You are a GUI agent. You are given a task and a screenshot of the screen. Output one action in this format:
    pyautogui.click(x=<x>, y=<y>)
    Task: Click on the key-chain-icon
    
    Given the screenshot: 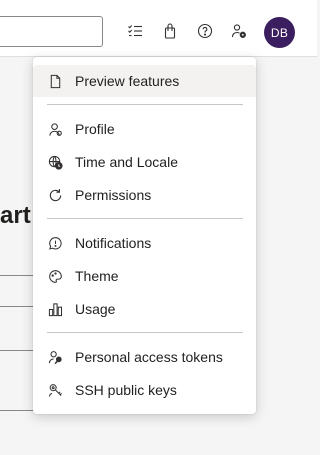 What is the action you would take?
    pyautogui.click(x=55, y=390)
    